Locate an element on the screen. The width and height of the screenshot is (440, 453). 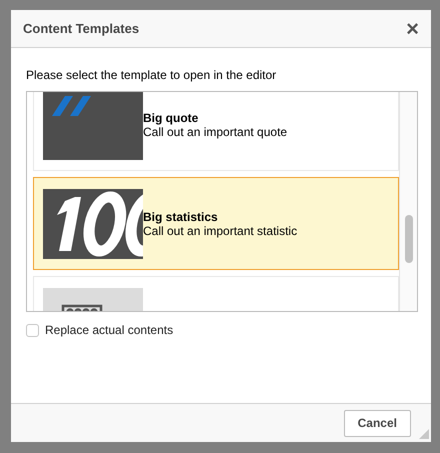
template-description: Call out an important statistic is located at coordinates (220, 231).